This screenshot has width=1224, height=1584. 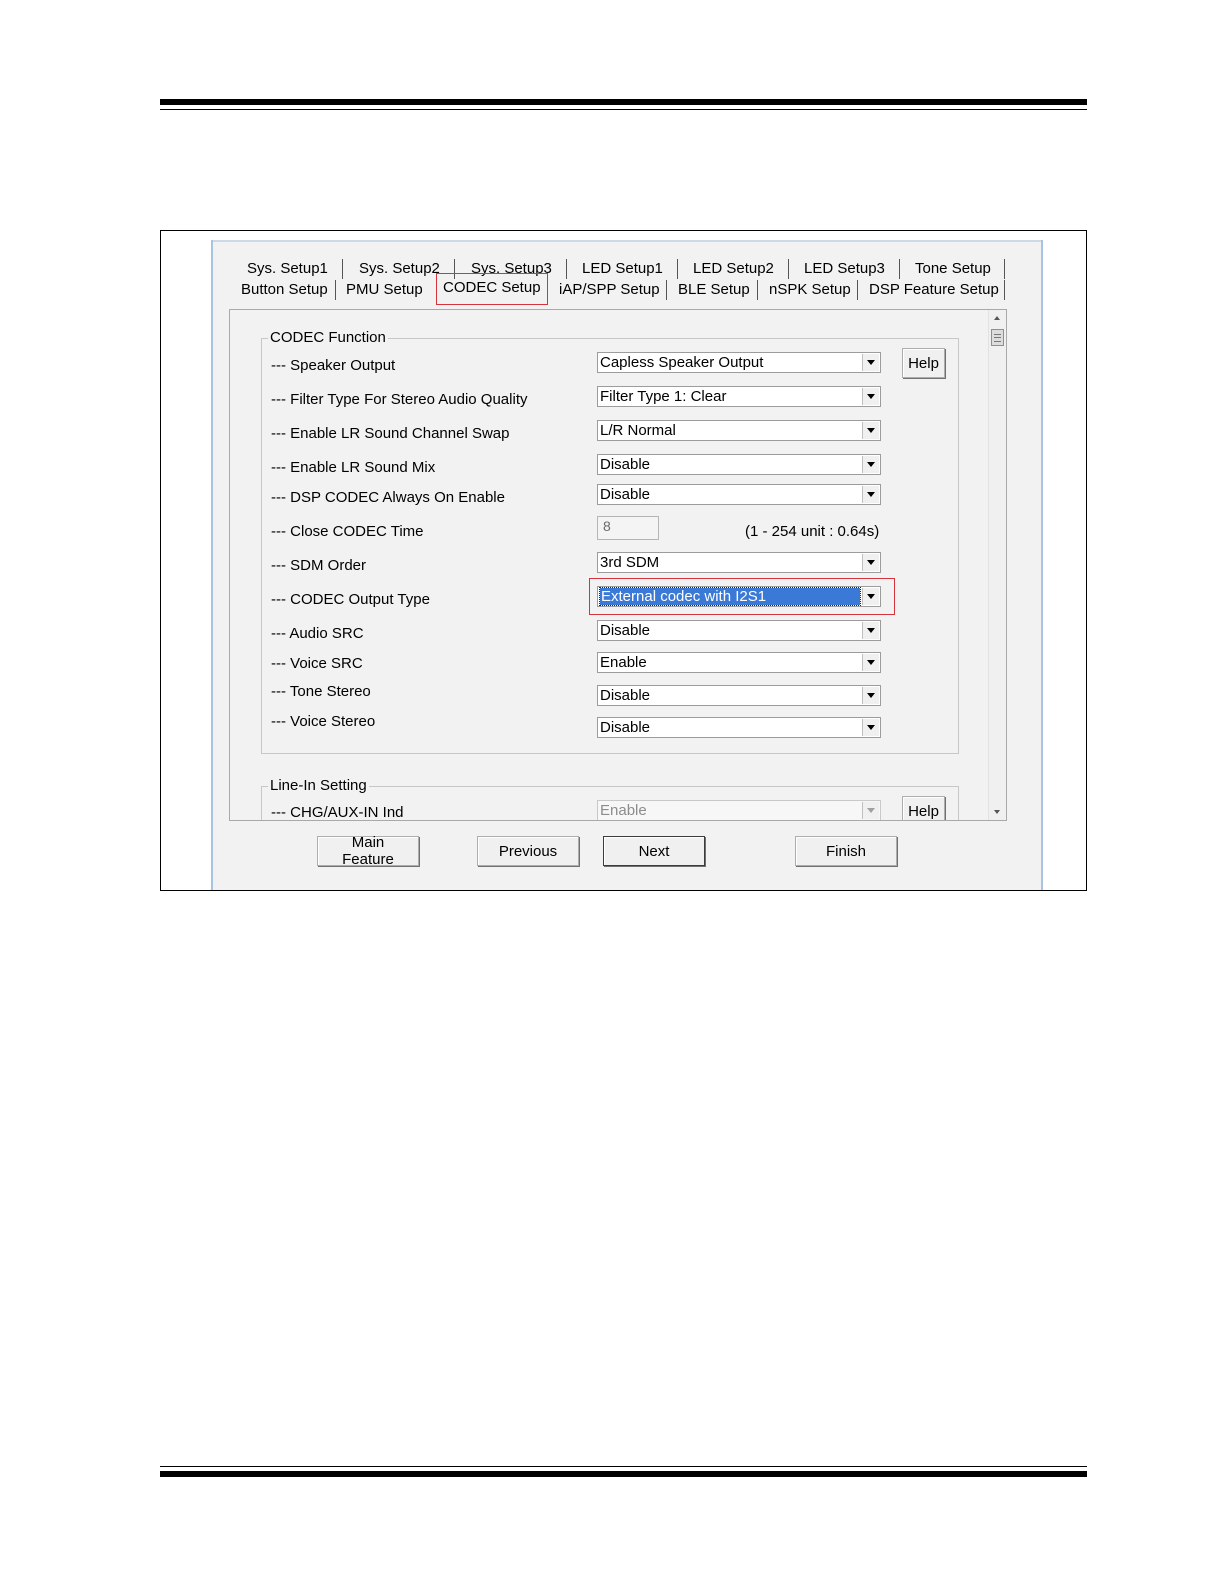 I want to click on filter-type-value: Filter Type 1: Clear, so click(x=663, y=396).